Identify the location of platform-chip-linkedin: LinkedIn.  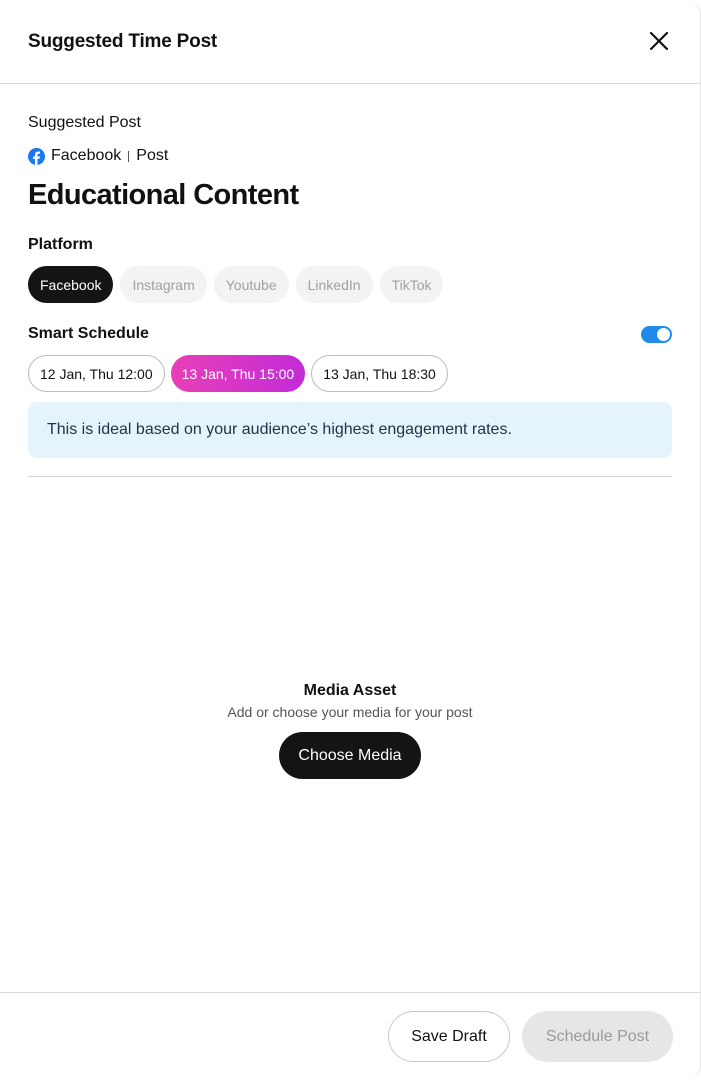
(334, 284).